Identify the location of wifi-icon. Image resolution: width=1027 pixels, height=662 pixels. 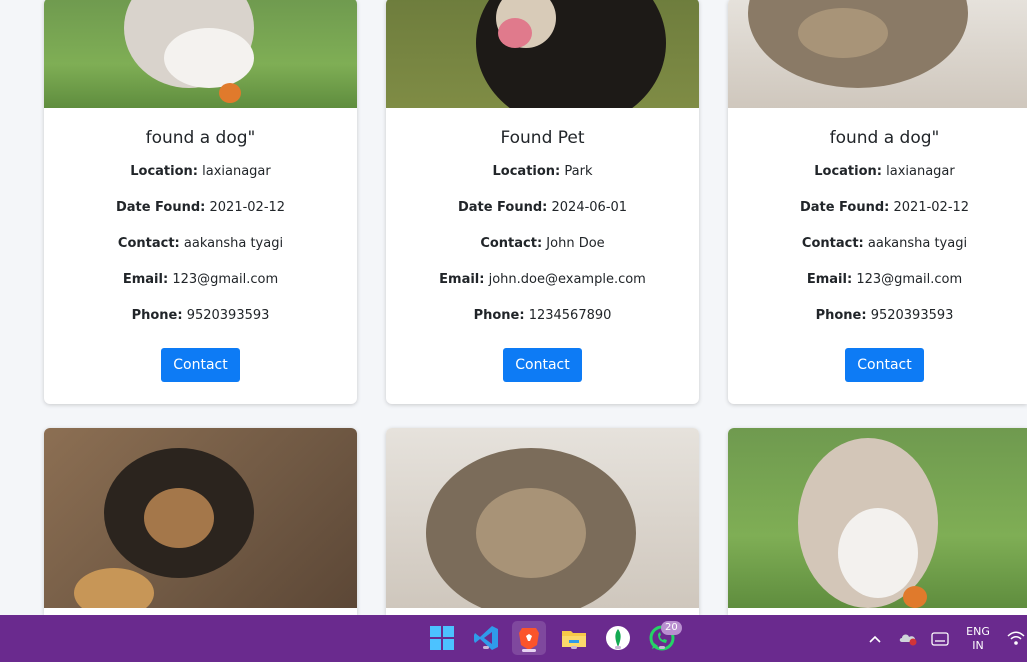
(1016, 638).